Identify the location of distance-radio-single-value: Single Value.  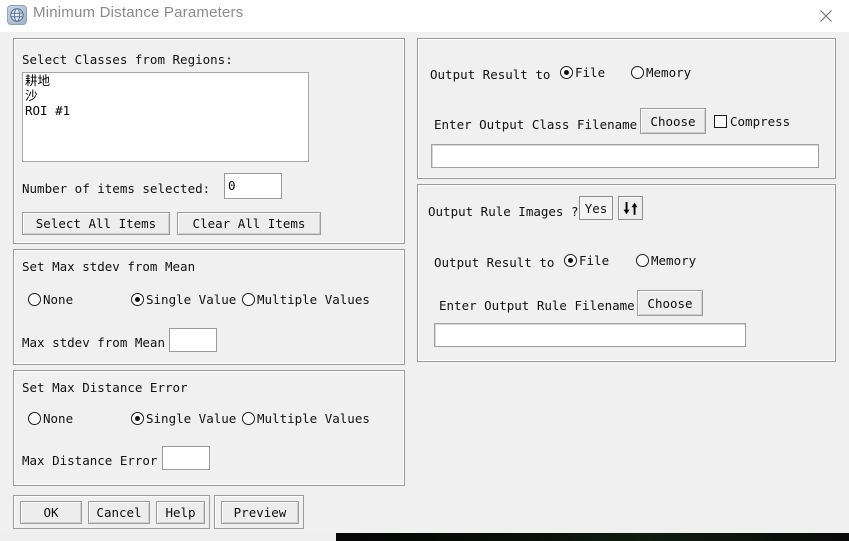
(183, 418).